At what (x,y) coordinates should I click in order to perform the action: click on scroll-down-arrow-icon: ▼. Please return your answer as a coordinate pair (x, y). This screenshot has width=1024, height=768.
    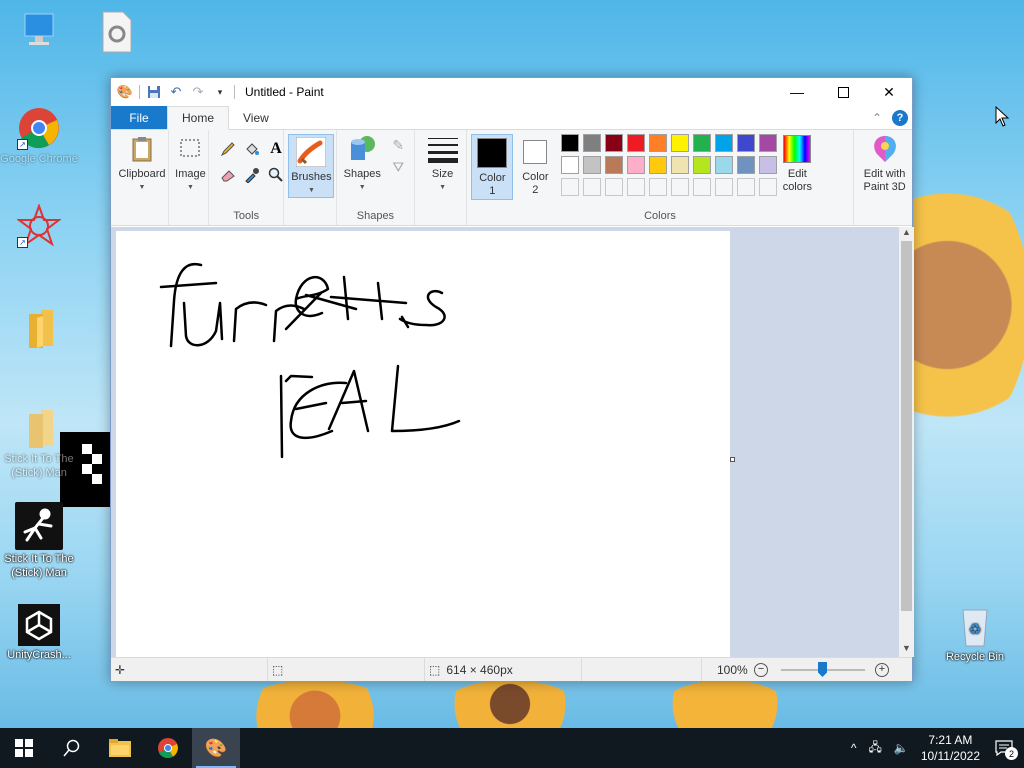
    Looking at the image, I should click on (906, 650).